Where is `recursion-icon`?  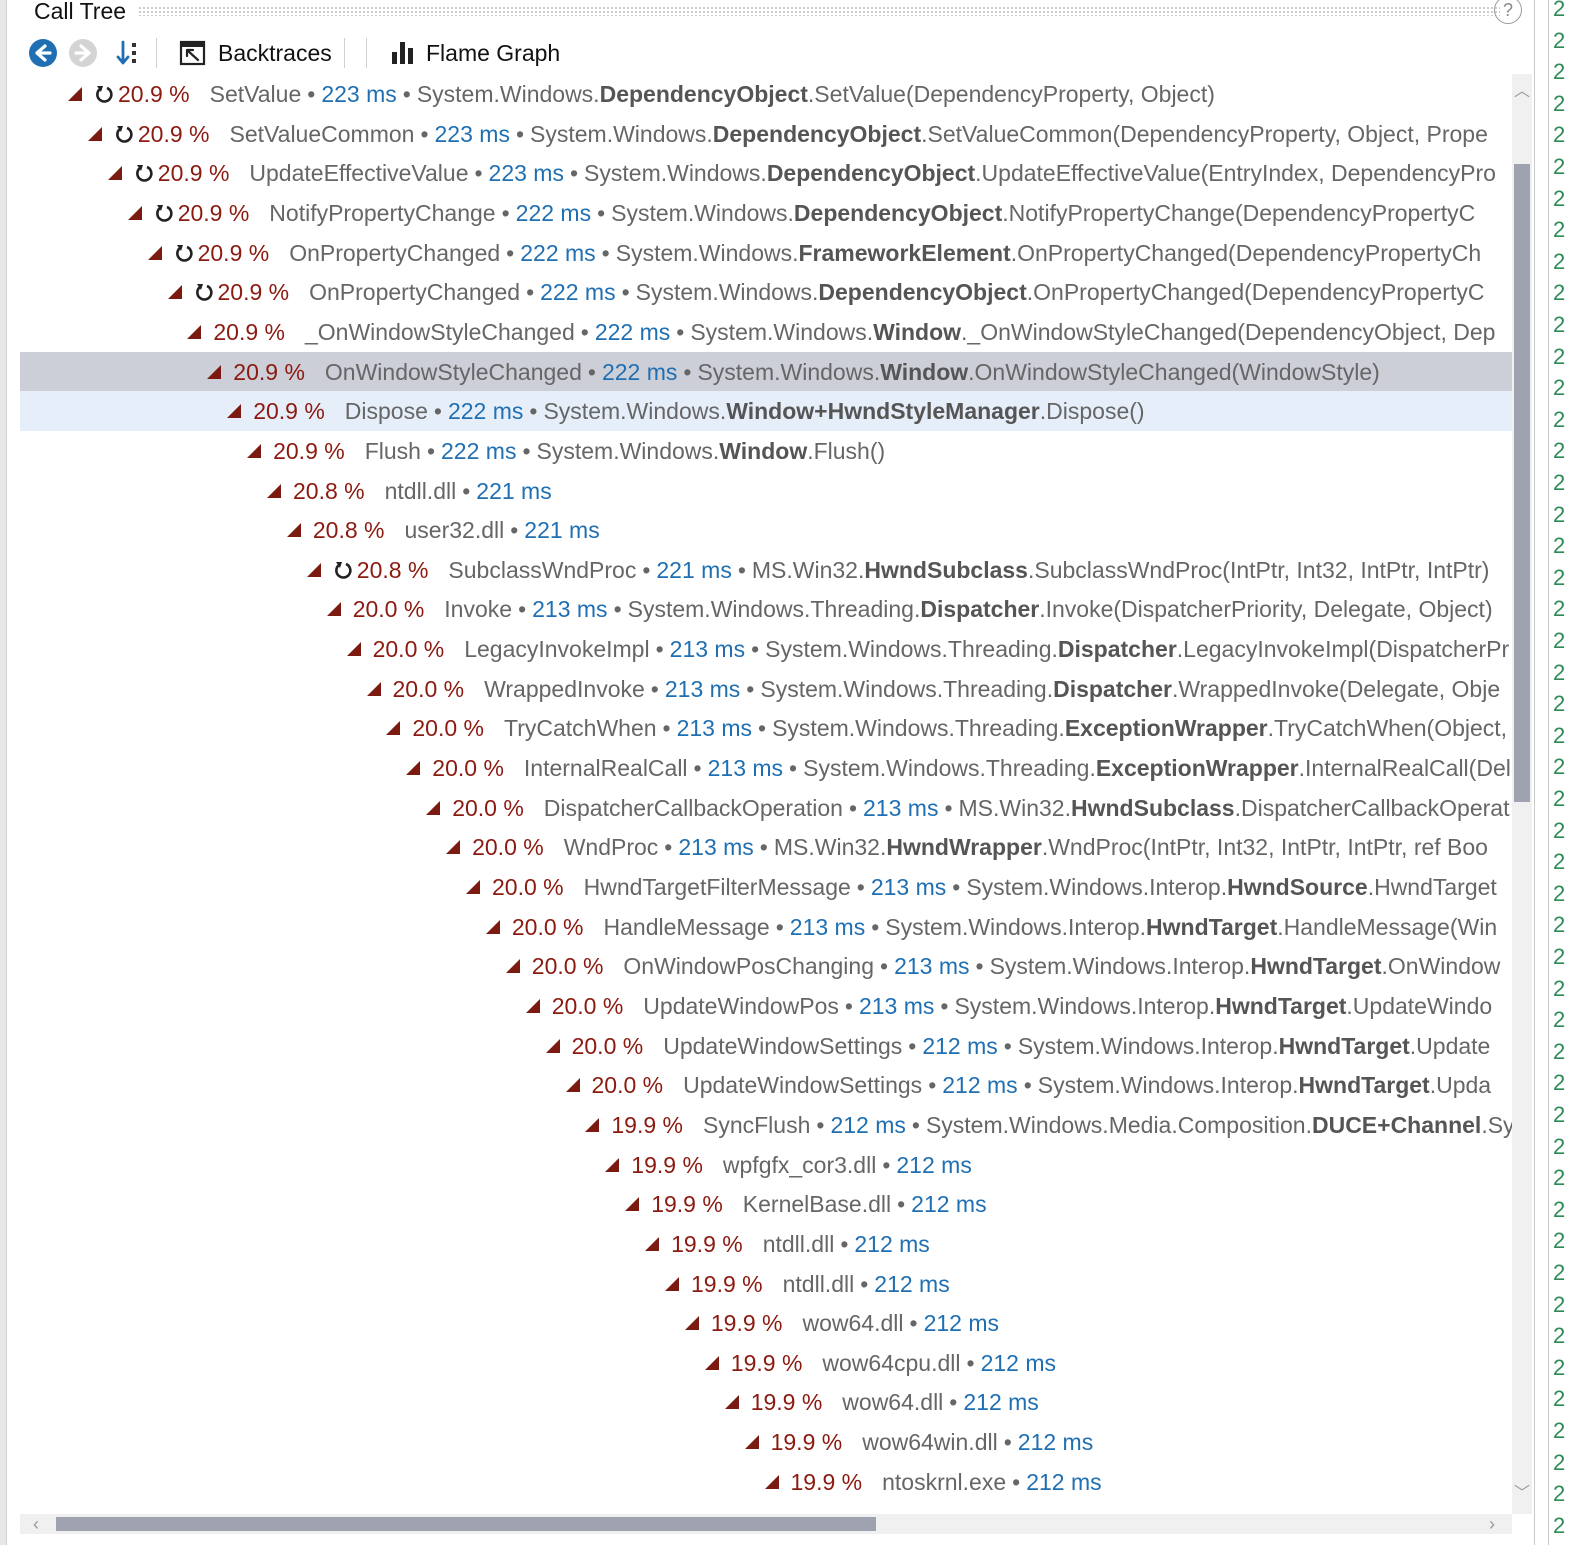
recursion-icon is located at coordinates (104, 94).